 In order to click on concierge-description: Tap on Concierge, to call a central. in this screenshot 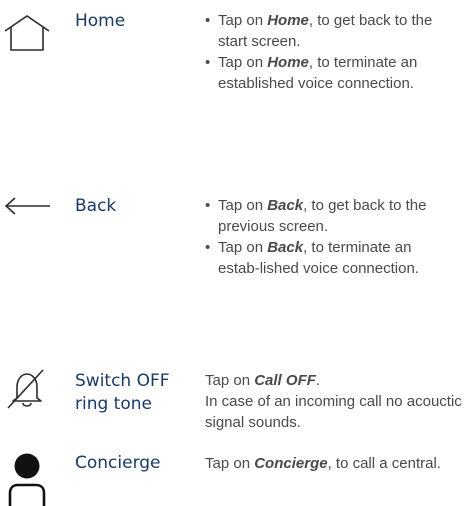, I will do `click(334, 463)`.